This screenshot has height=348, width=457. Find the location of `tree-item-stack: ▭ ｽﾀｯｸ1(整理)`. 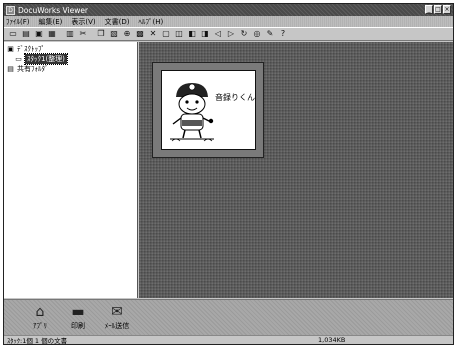

tree-item-stack: ▭ ｽﾀｯｸ1(整理) is located at coordinates (41, 58).